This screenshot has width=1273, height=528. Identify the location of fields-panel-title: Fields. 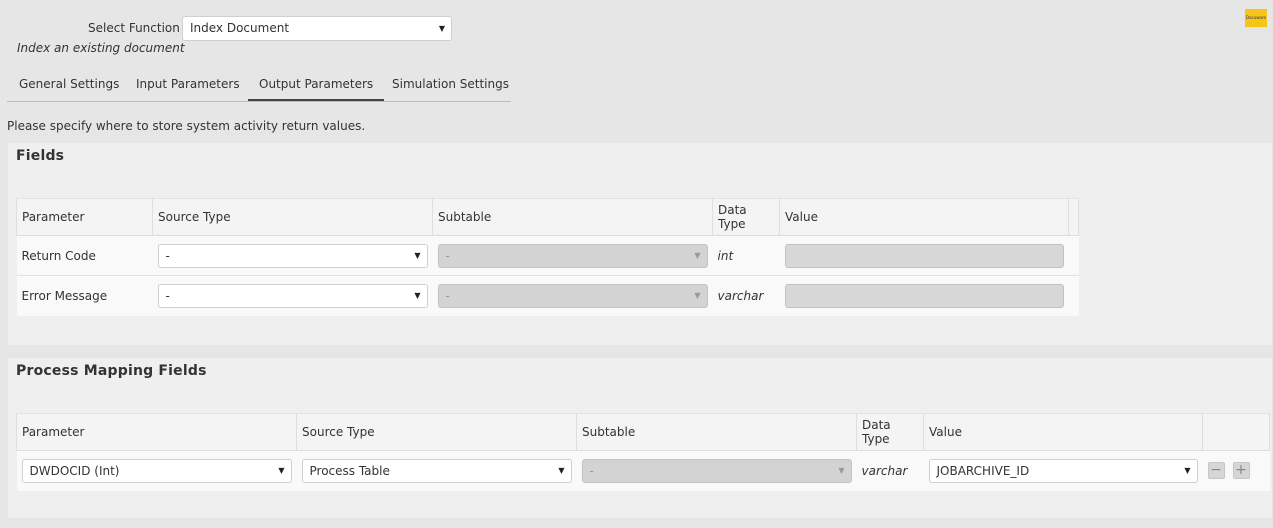
(40, 156).